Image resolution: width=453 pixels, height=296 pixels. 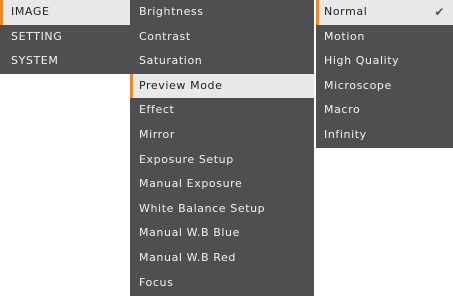 I want to click on image-menu-item-label: Effect, so click(x=157, y=110).